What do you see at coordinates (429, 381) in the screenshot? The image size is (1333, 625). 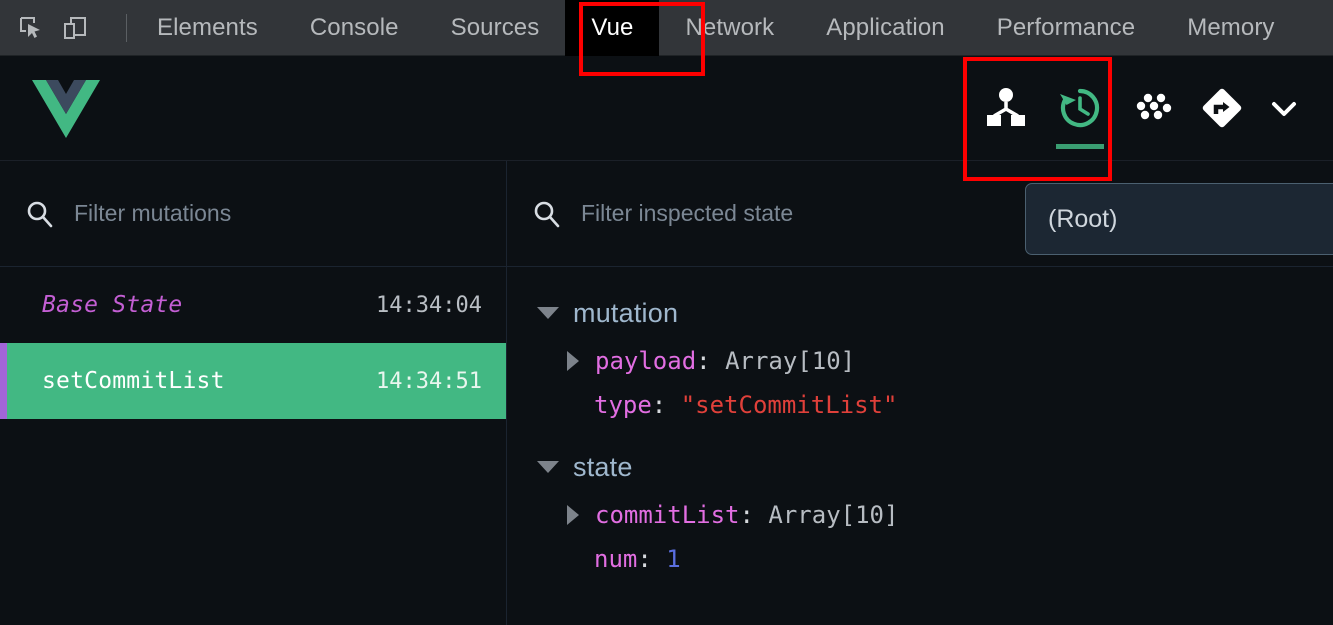 I see `mutation-time: 14:34:51` at bounding box center [429, 381].